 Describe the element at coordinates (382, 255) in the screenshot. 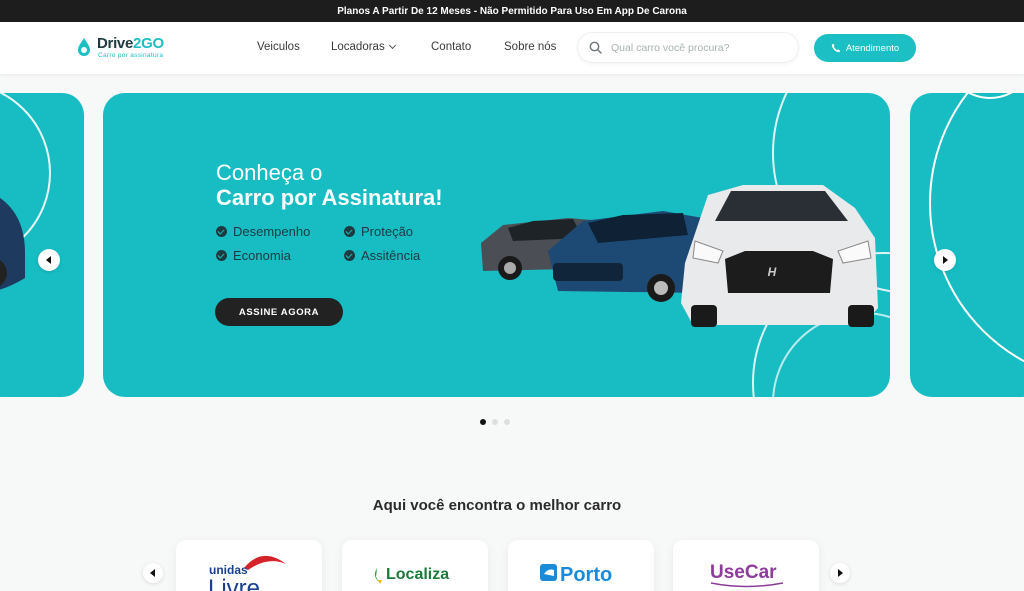

I see `feature-item: Assitência` at that location.